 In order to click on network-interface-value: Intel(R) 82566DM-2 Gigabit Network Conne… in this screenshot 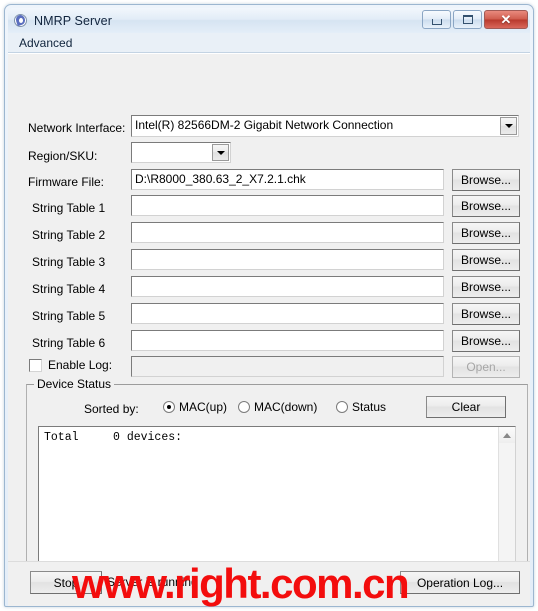, I will do `click(264, 125)`.